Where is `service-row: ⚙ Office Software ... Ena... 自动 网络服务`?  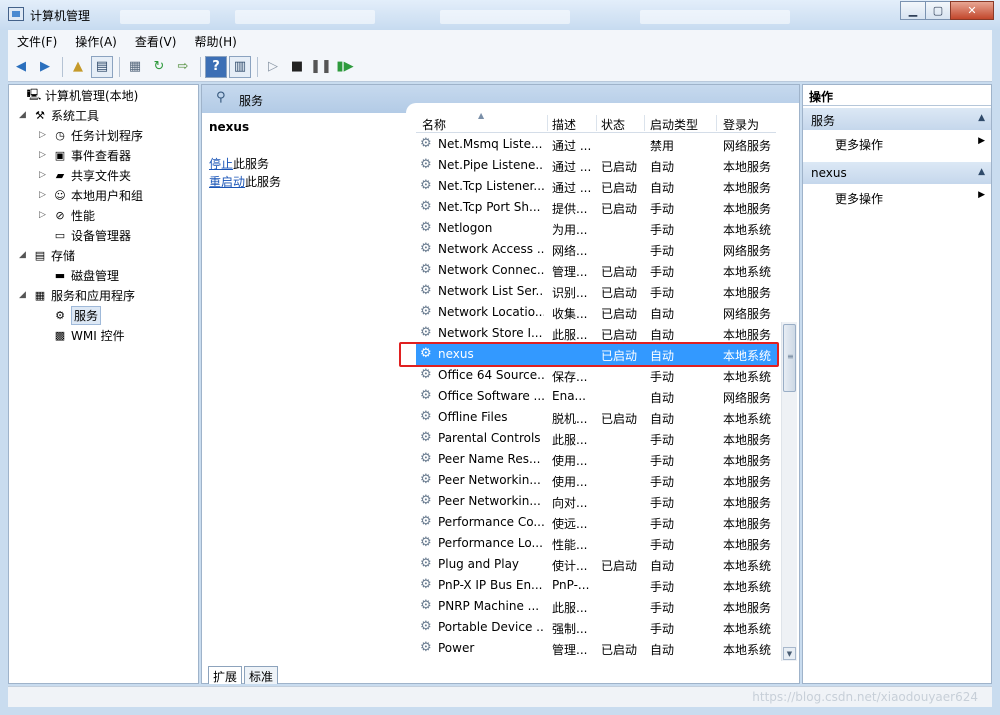 service-row: ⚙ Office Software ... Ena... 自动 网络服务 is located at coordinates (597, 396).